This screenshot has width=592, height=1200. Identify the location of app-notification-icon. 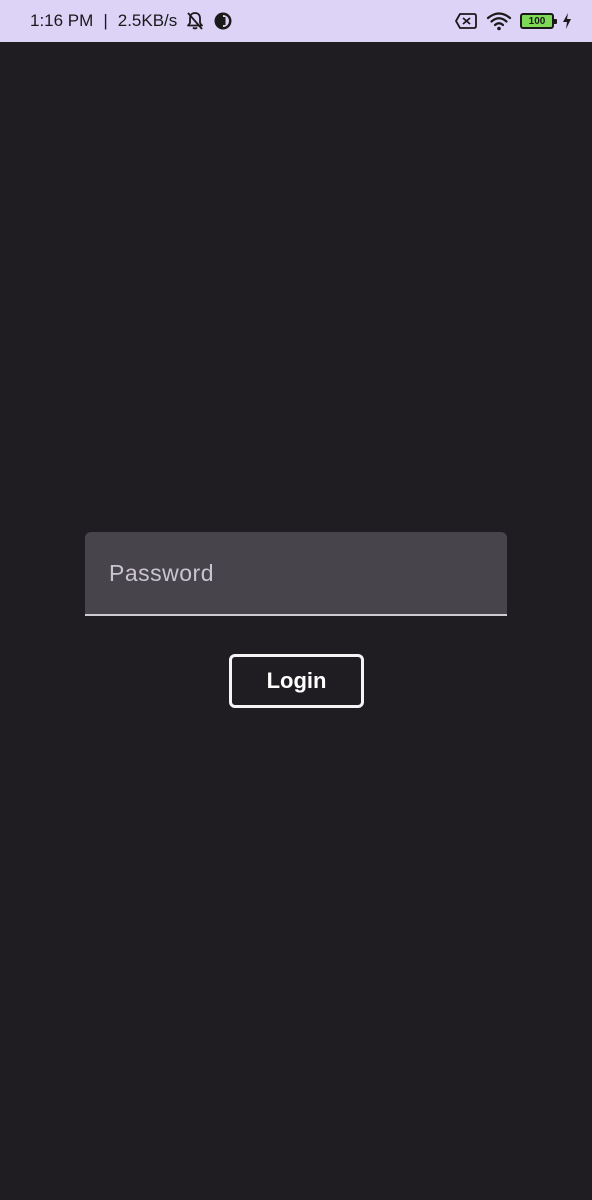
(223, 21).